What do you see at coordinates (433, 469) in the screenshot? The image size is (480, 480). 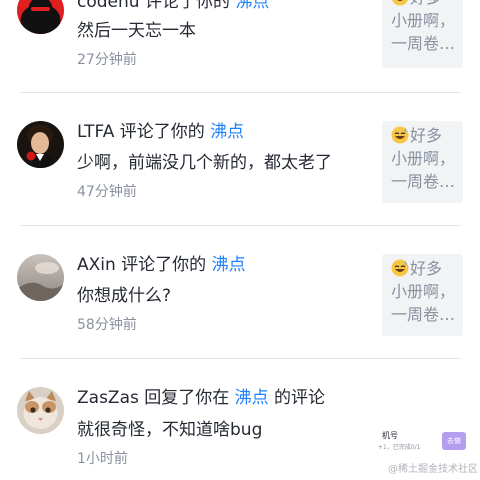 I see `watermark: @稀土掘金技术社区` at bounding box center [433, 469].